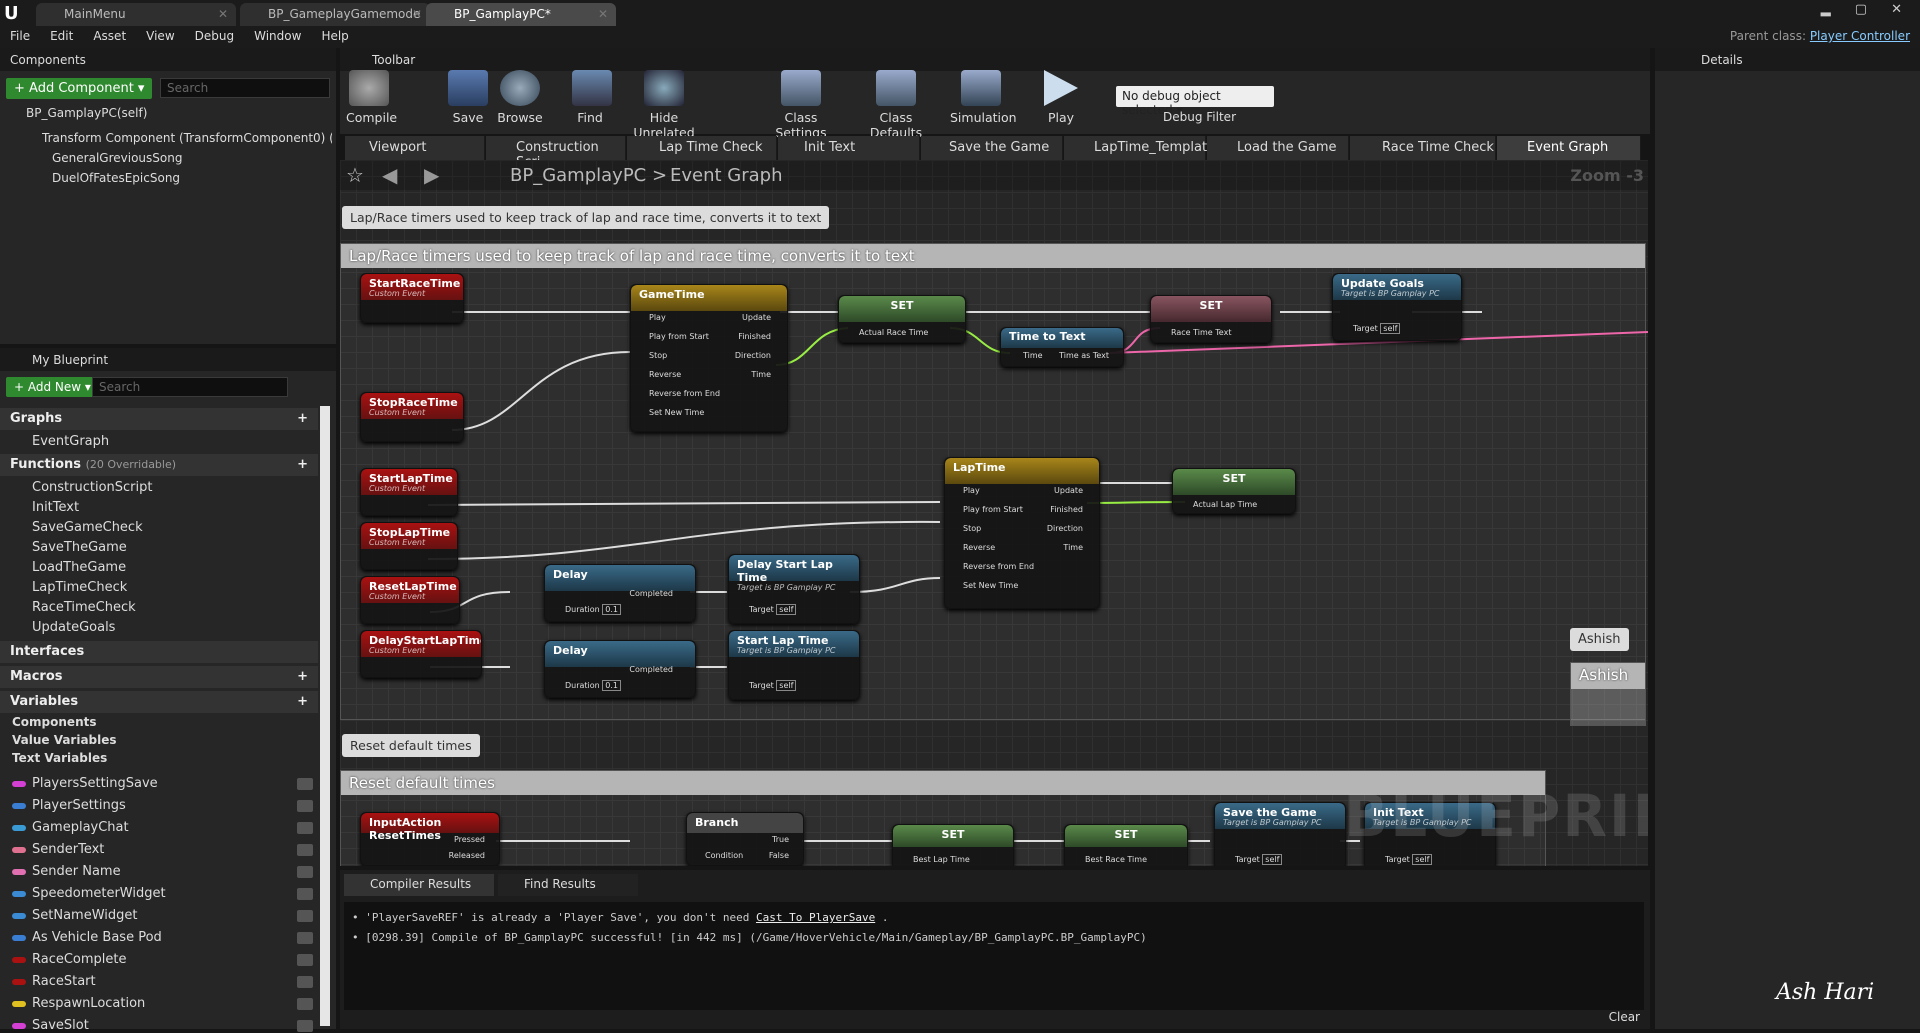 The image size is (1920, 1033). I want to click on function-item: LoadTheGame, so click(79, 567).